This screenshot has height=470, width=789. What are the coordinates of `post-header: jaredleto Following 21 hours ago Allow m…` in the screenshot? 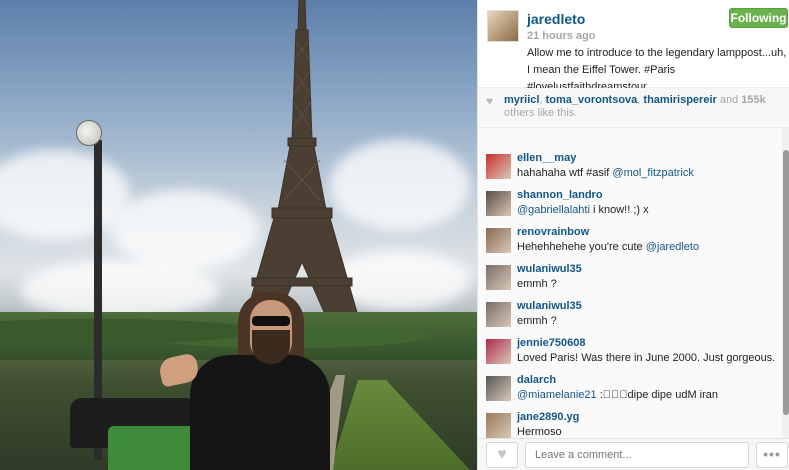 It's located at (633, 46).